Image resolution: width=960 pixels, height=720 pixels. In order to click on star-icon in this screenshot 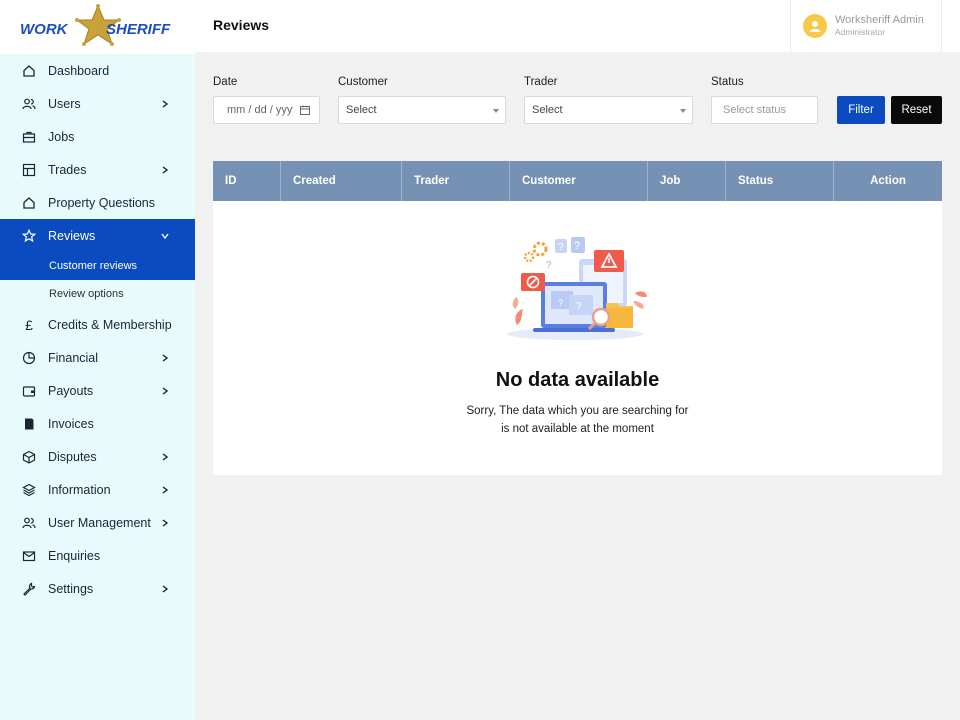, I will do `click(29, 235)`.